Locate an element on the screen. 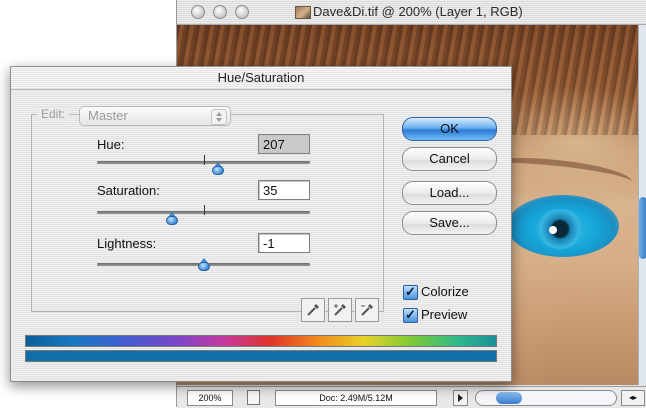 The width and height of the screenshot is (646, 408). hue-slider-thumb is located at coordinates (218, 169).